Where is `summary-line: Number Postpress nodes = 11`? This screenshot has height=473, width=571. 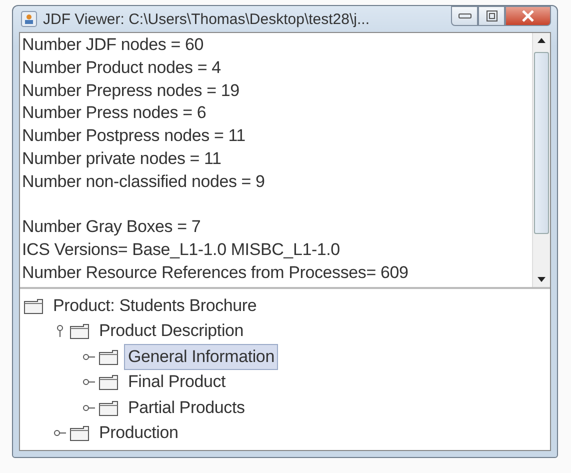 summary-line: Number Postpress nodes = 11 is located at coordinates (134, 136).